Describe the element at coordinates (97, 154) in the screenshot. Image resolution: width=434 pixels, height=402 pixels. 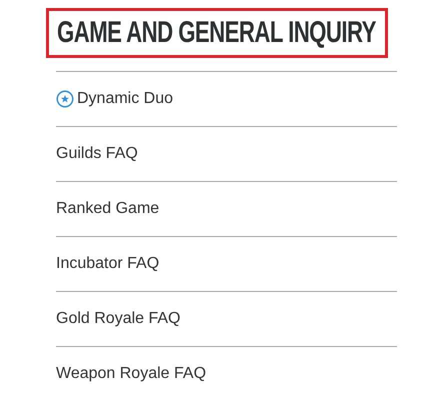
I see `faq-link: Guilds FAQ` at that location.